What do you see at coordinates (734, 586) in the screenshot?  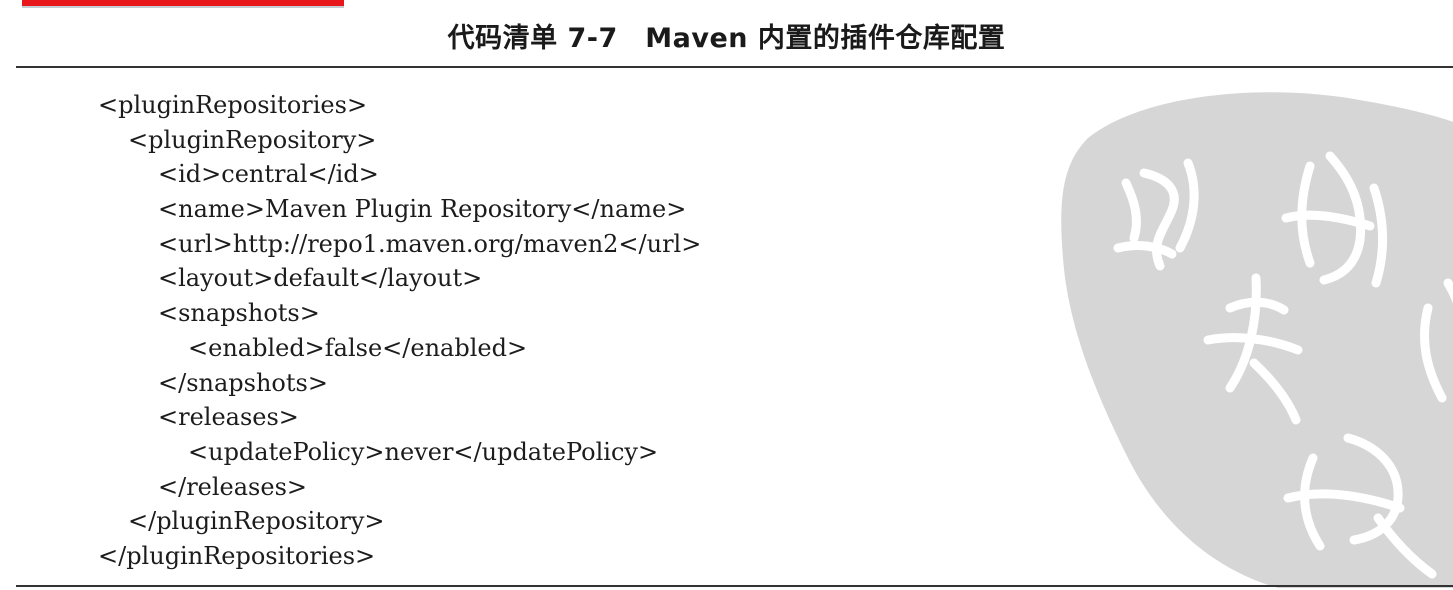 I see `bottom-rule` at bounding box center [734, 586].